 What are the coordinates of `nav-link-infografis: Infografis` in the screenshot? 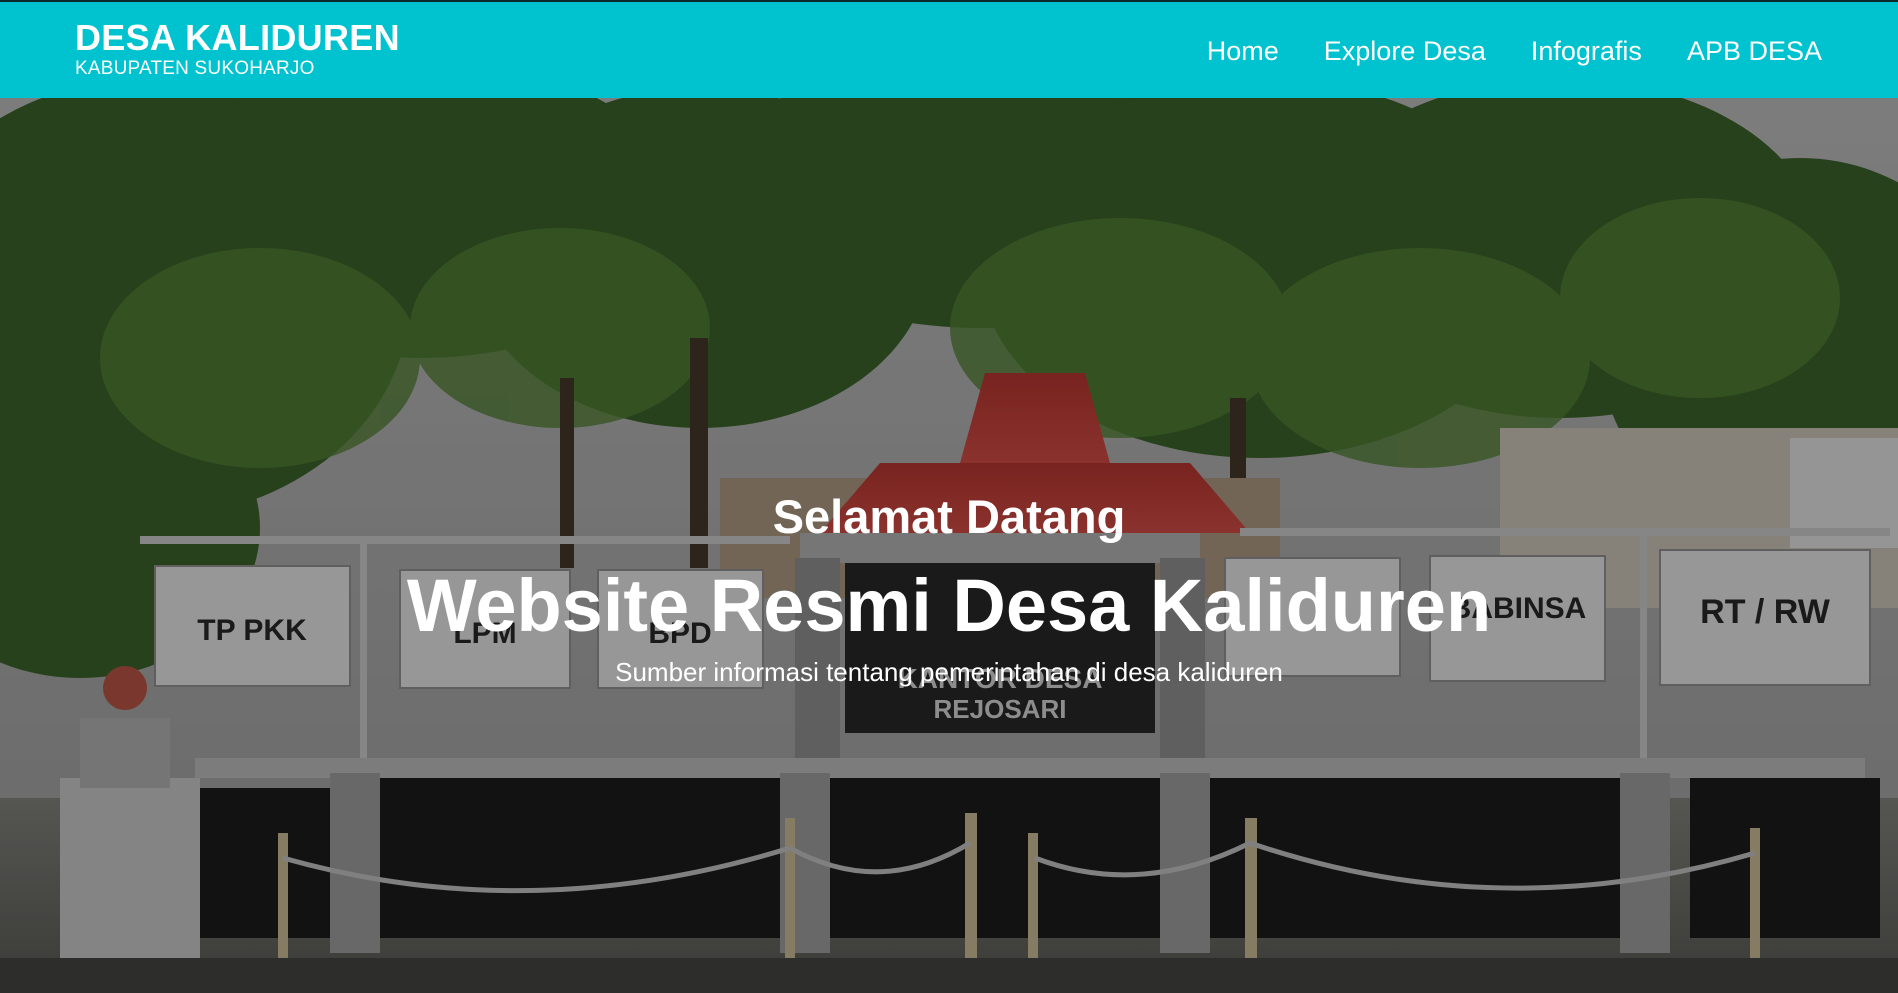 It's located at (1586, 51).